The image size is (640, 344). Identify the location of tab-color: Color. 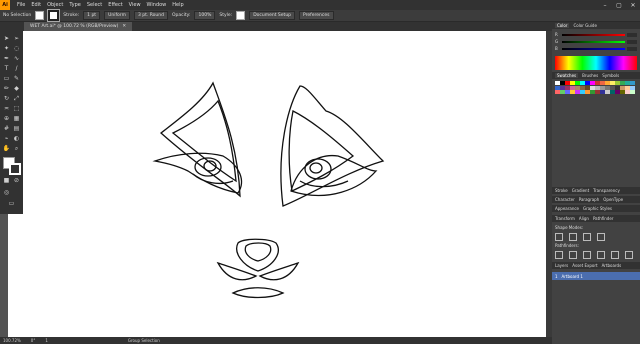
(562, 25).